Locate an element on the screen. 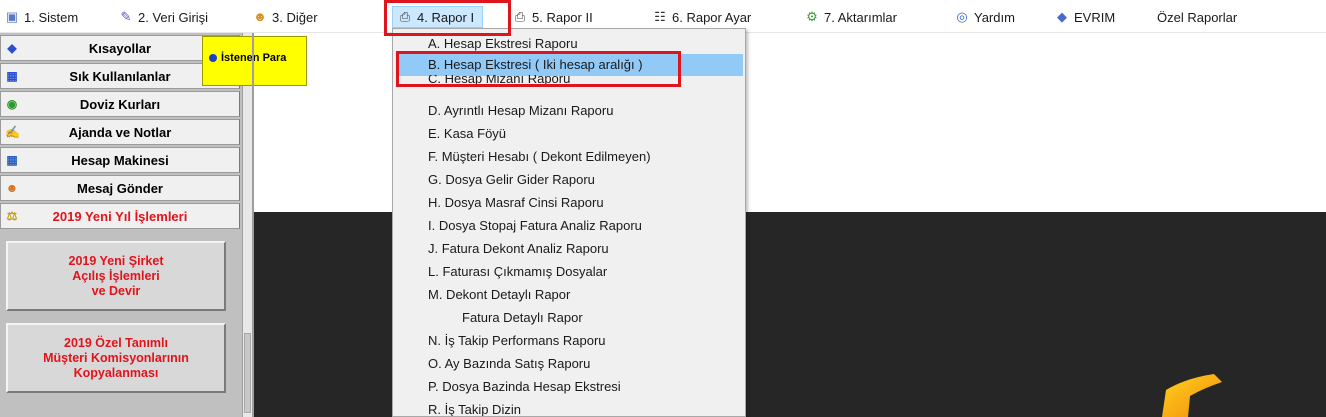  shortcut-doviz-kurlari: ◉ Doviz Kurları is located at coordinates (120, 104).